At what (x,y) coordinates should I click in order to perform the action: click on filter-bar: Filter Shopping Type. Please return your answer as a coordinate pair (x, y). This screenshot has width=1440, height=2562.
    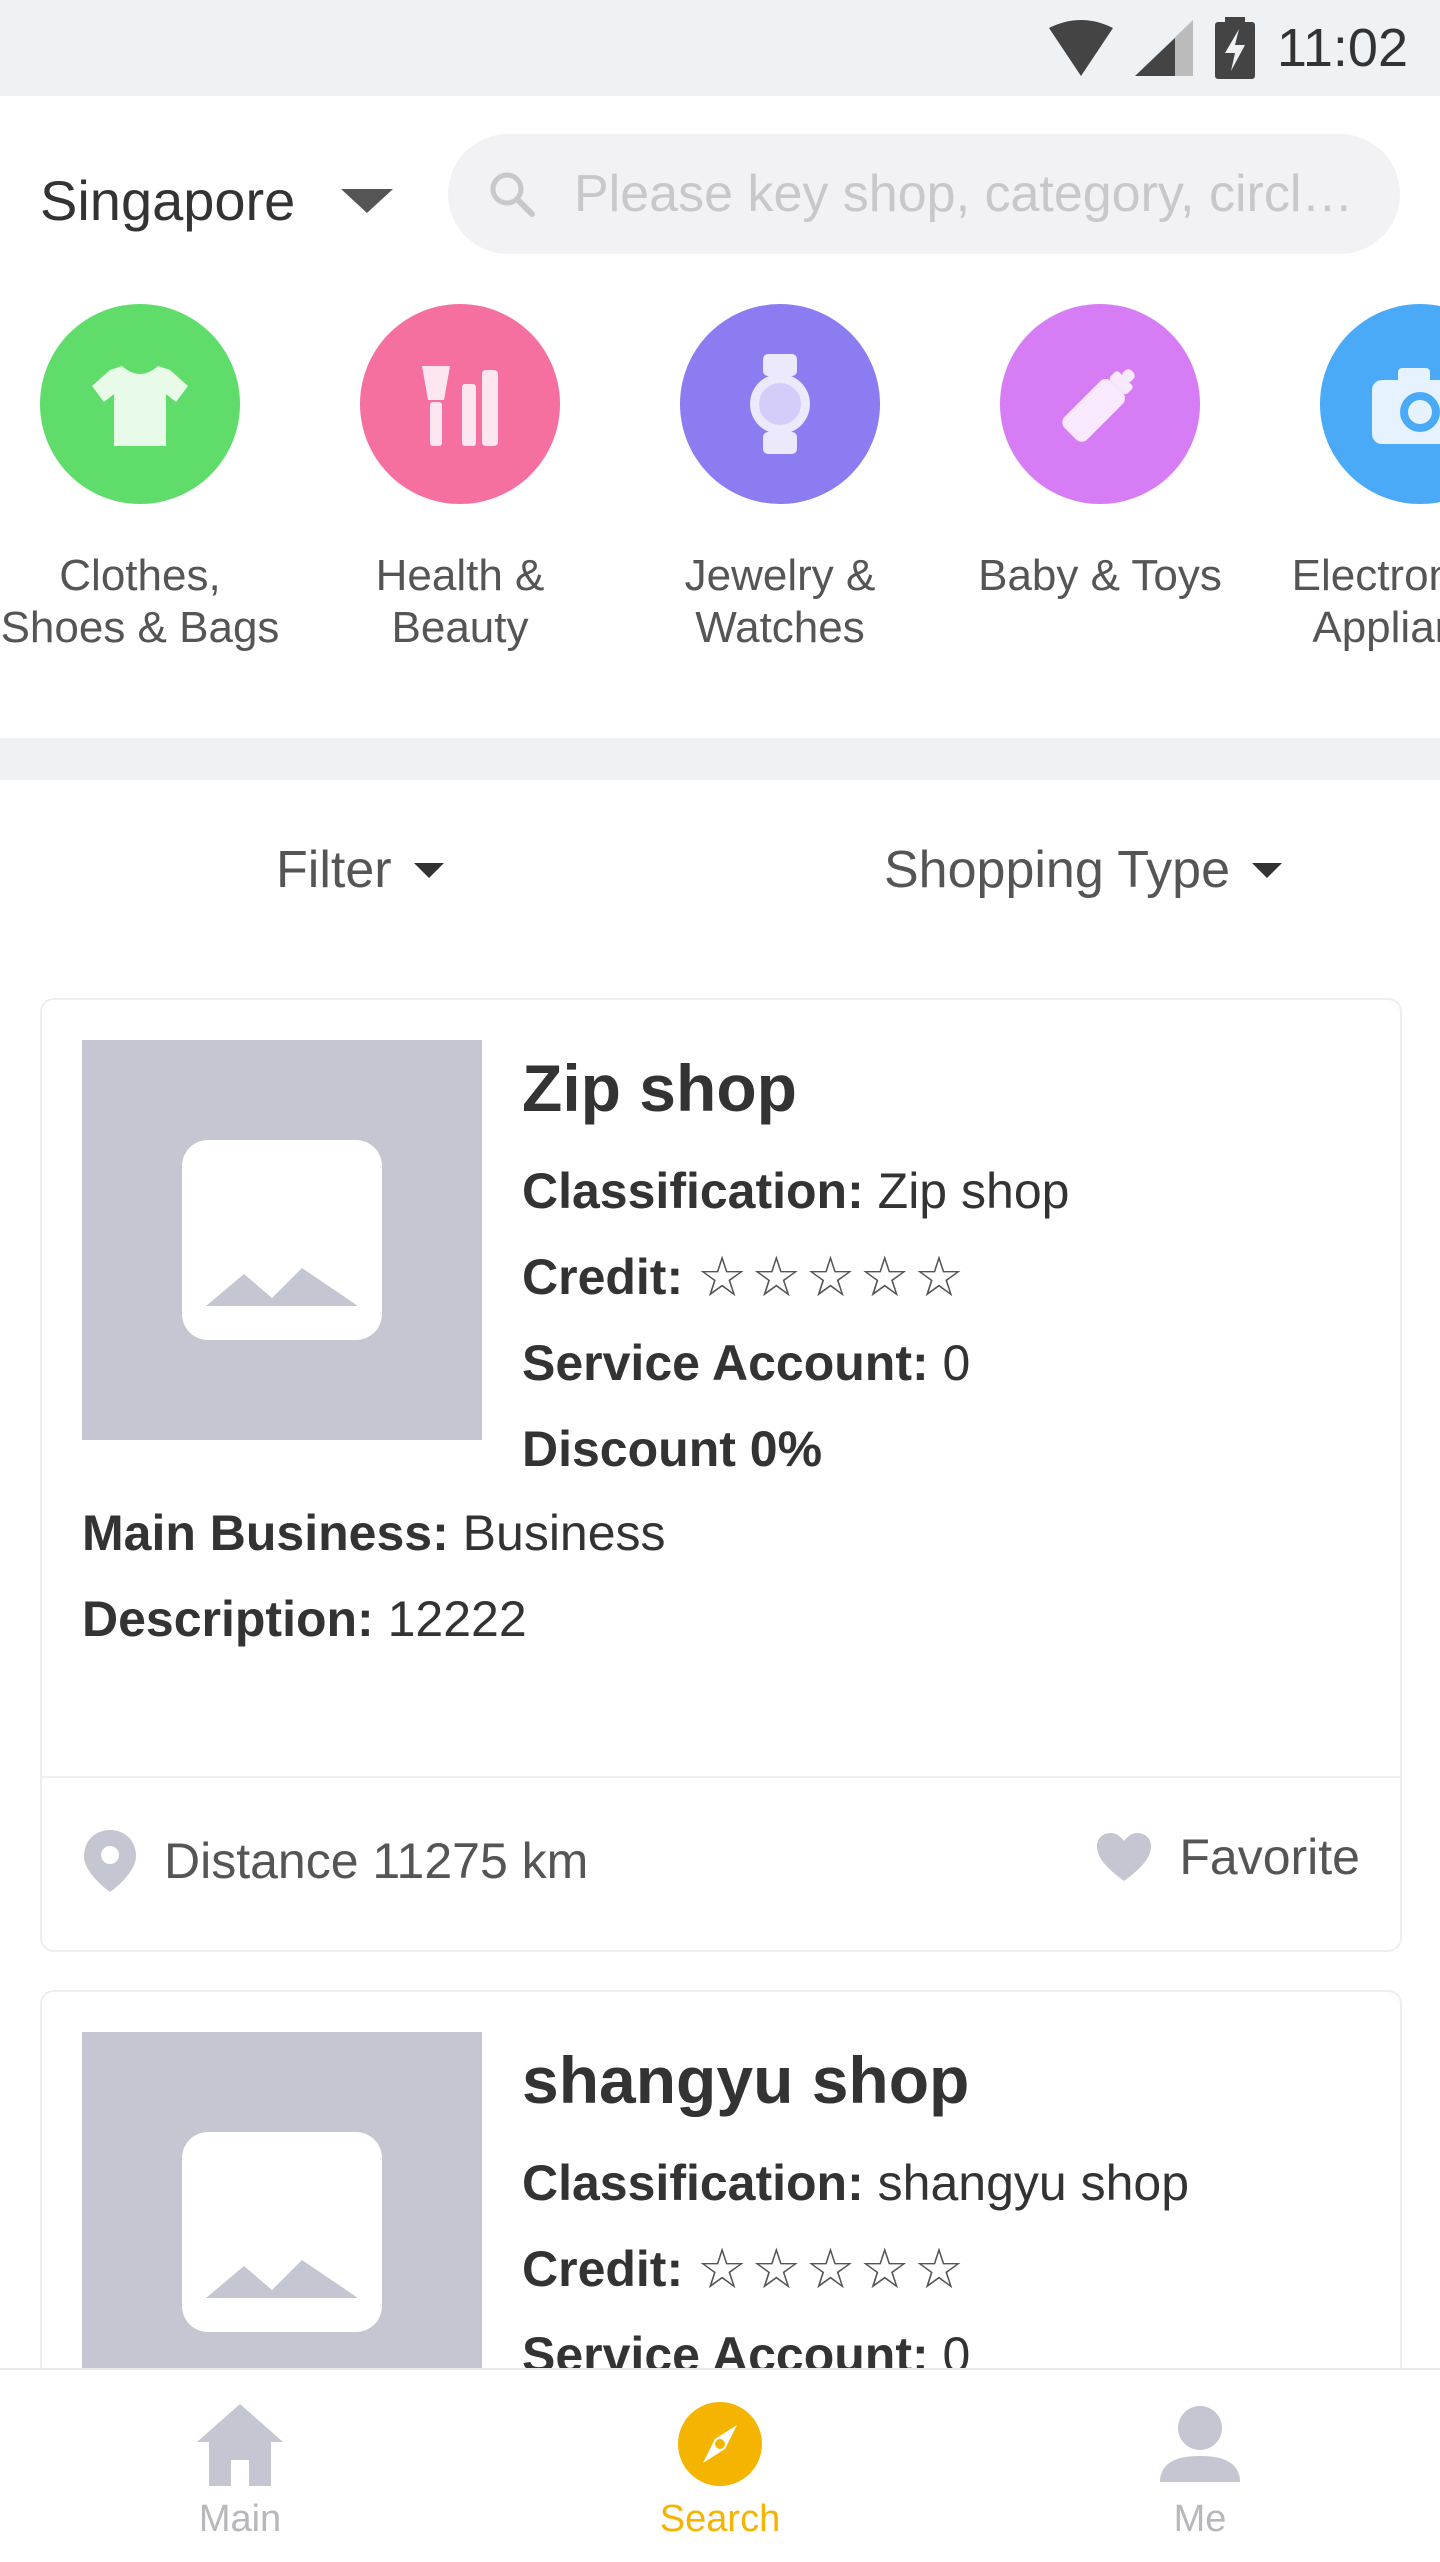
    Looking at the image, I should click on (720, 880).